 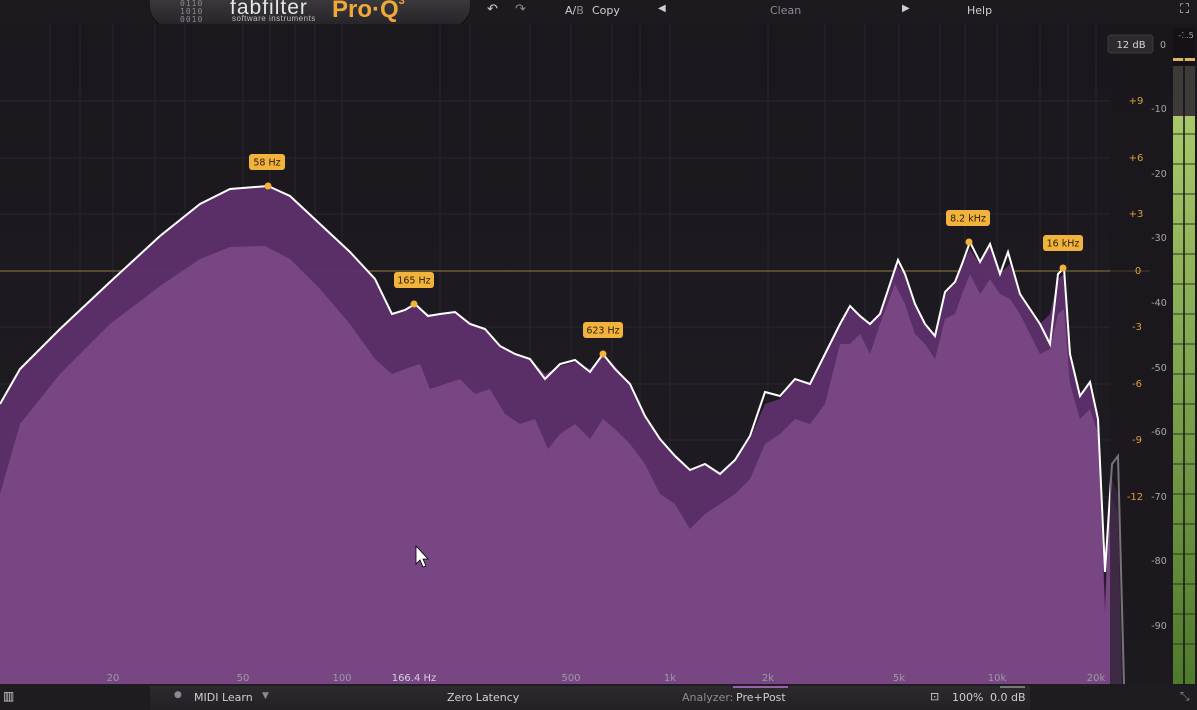 What do you see at coordinates (266, 163) in the screenshot?
I see `band-label: 58 Hz` at bounding box center [266, 163].